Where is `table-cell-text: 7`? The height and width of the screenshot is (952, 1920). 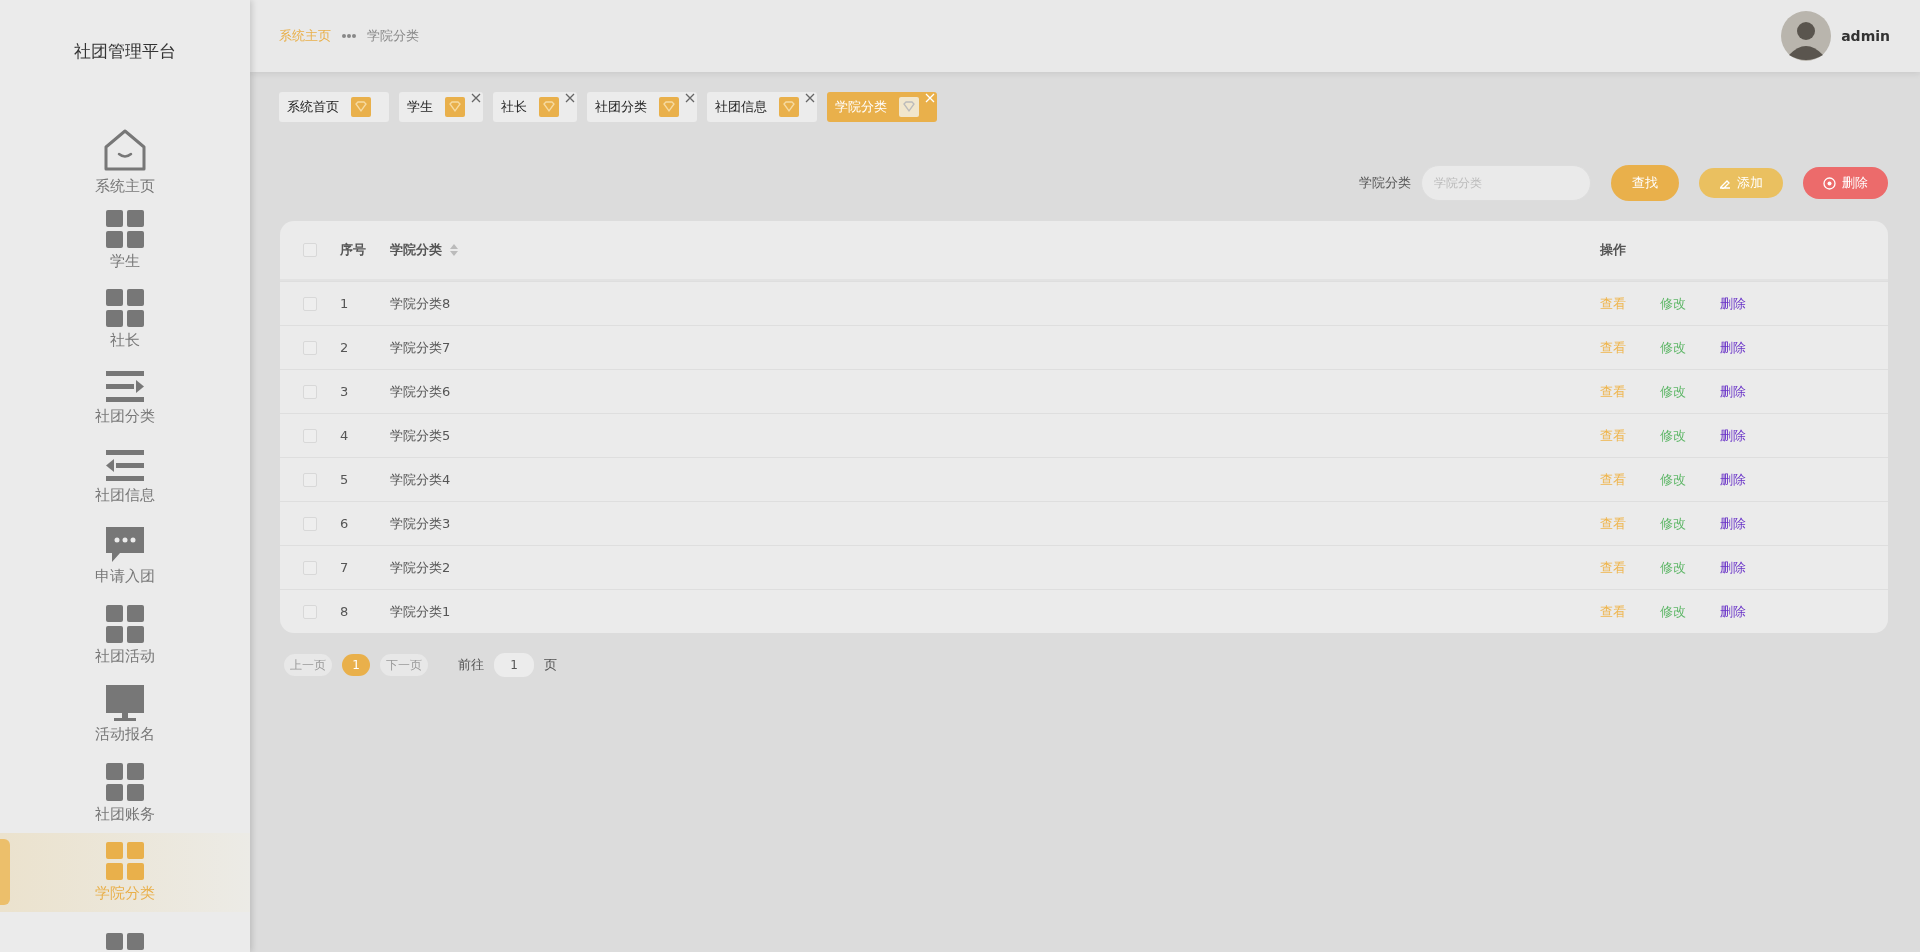
table-cell-text: 7 is located at coordinates (345, 567).